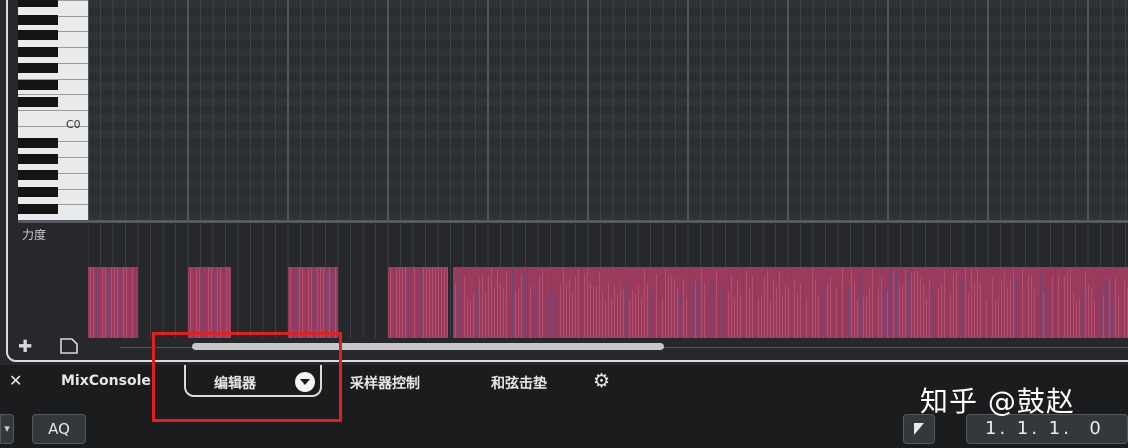  What do you see at coordinates (601, 381) in the screenshot?
I see `gear-icon: ⚙` at bounding box center [601, 381].